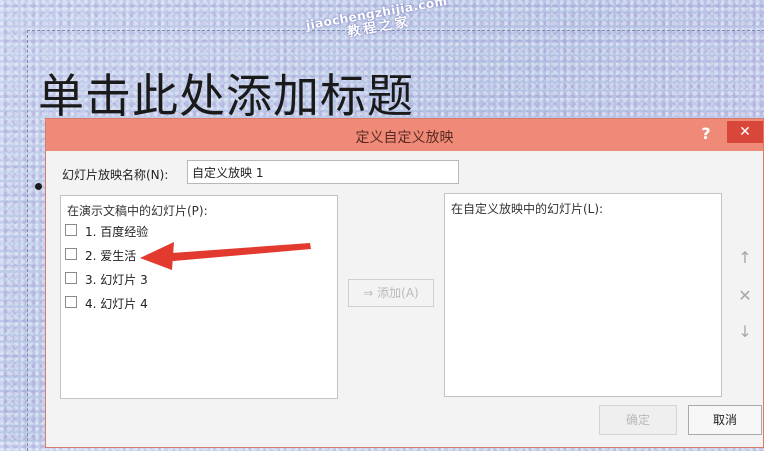 The image size is (764, 451). I want to click on list-item-label: 1. 百度经验, so click(117, 232).